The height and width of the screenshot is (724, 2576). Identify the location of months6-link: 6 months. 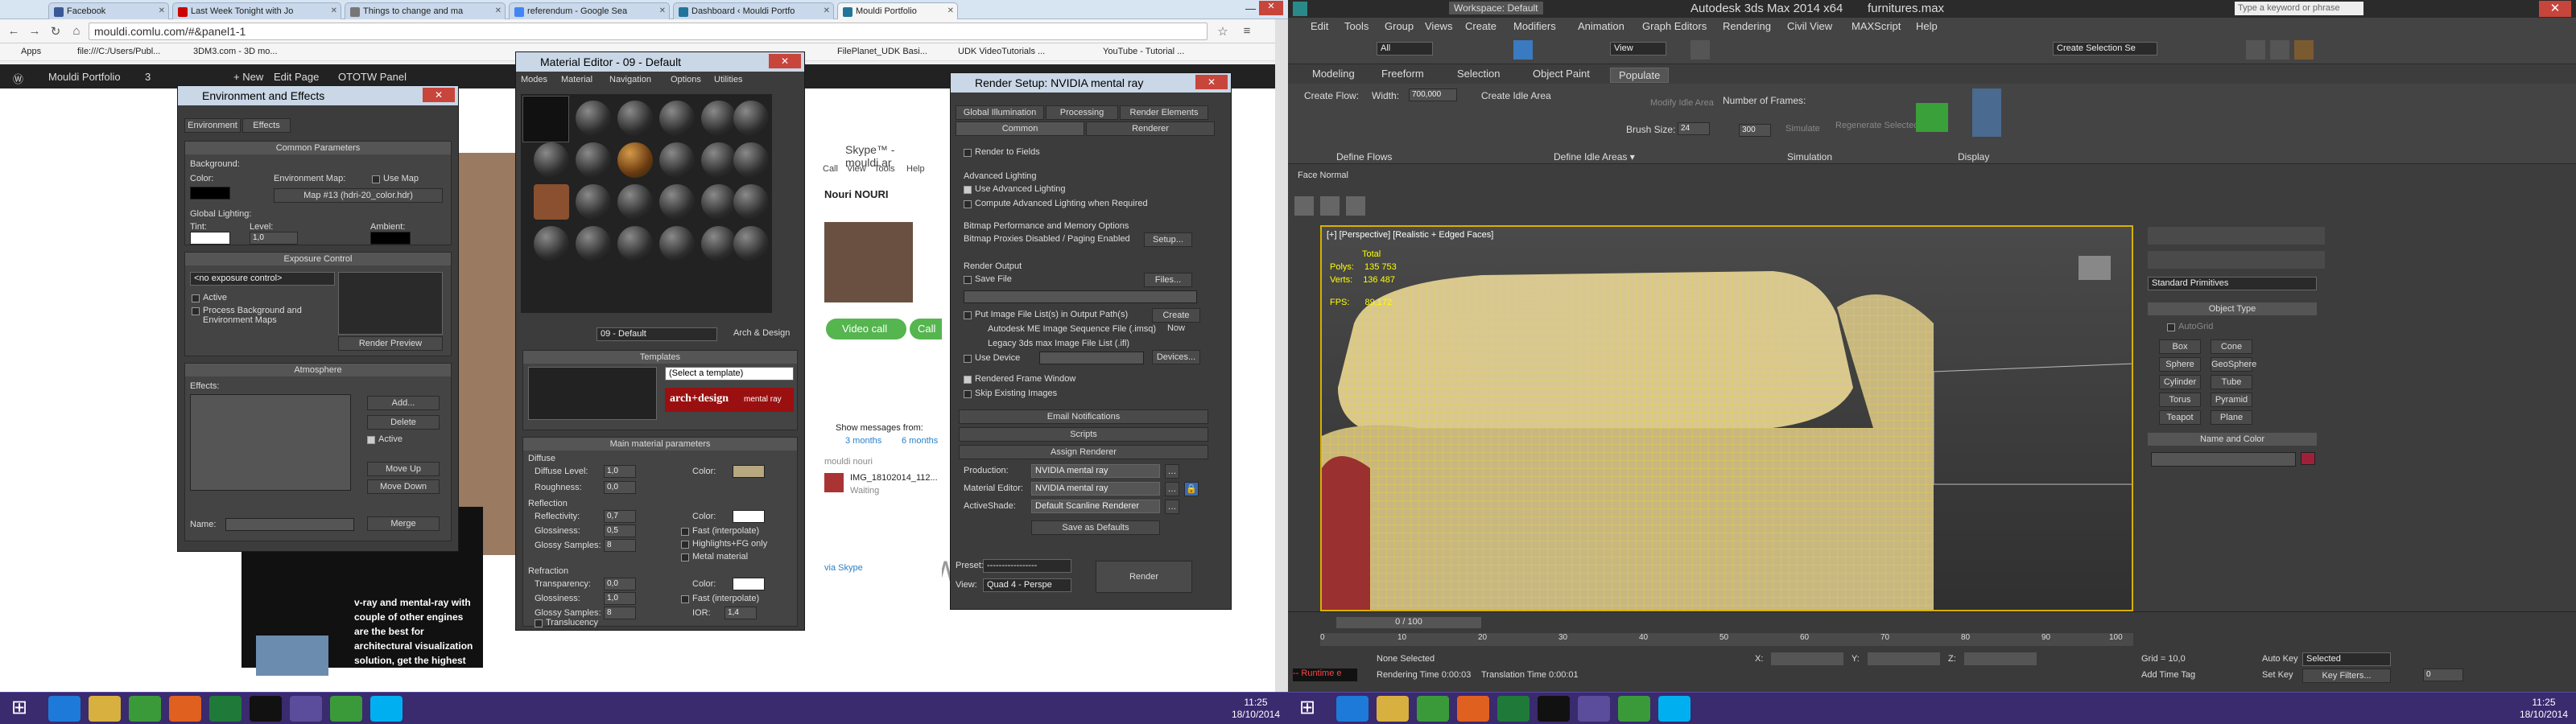
(920, 441).